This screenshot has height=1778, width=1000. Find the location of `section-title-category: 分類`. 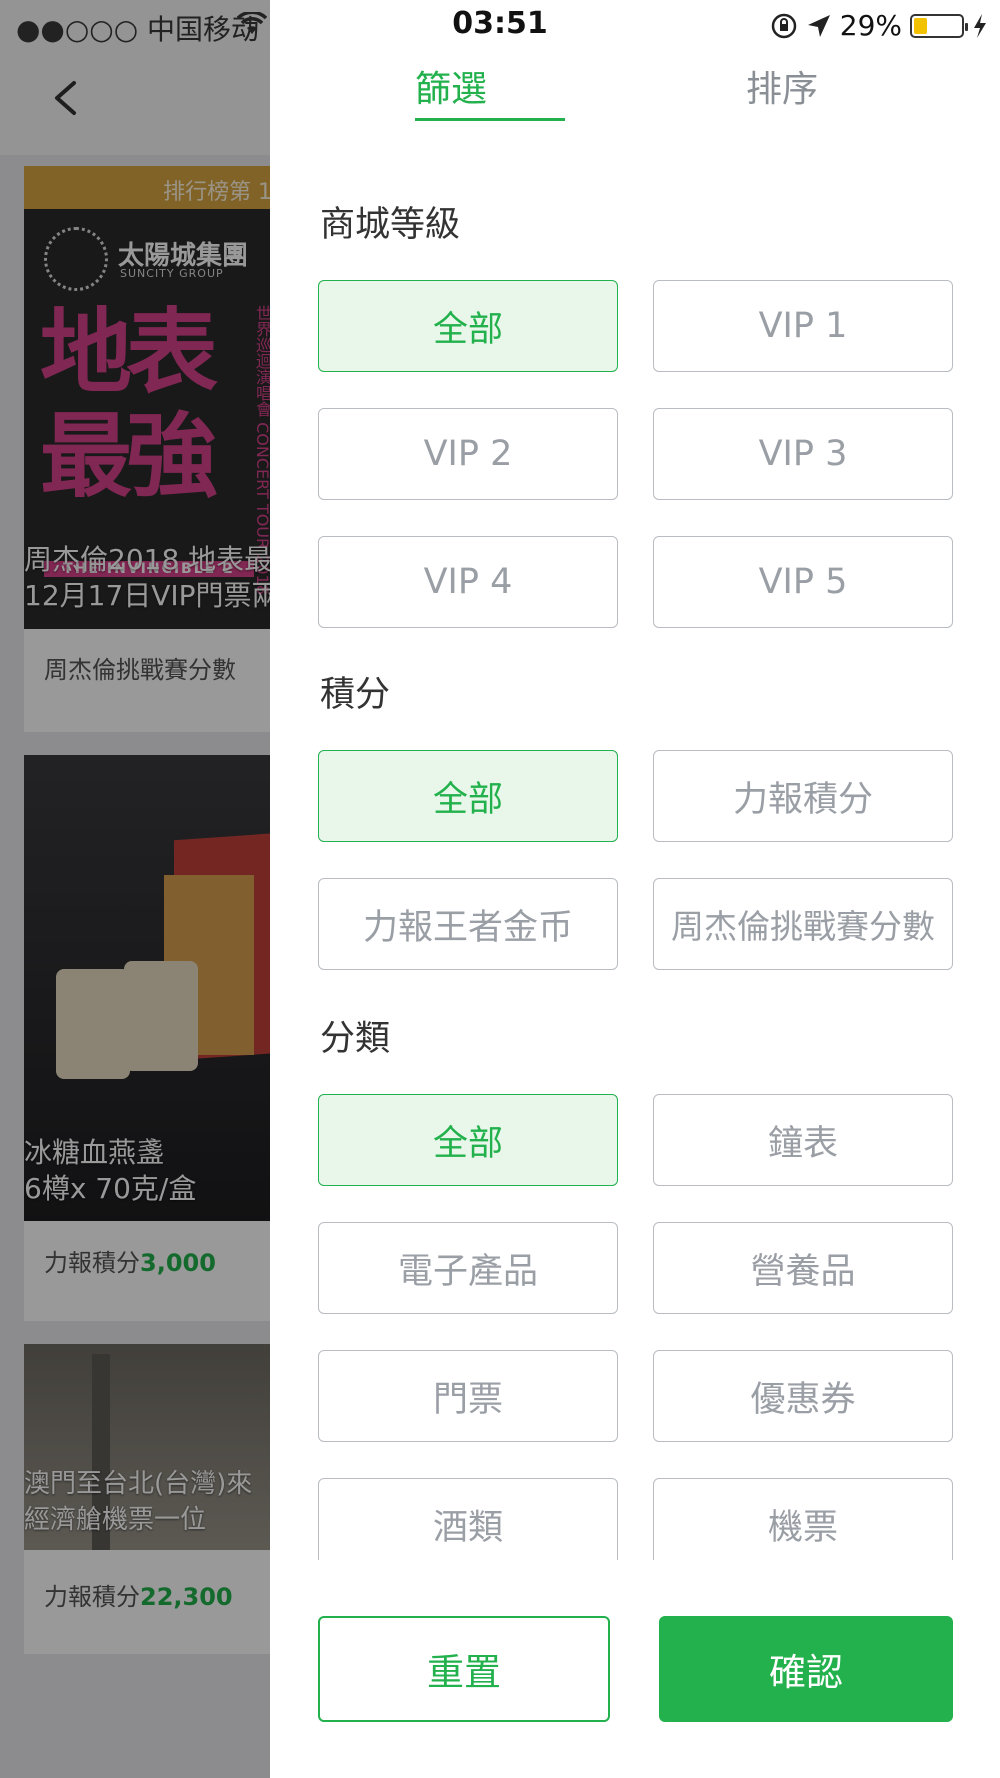

section-title-category: 分類 is located at coordinates (355, 1039).